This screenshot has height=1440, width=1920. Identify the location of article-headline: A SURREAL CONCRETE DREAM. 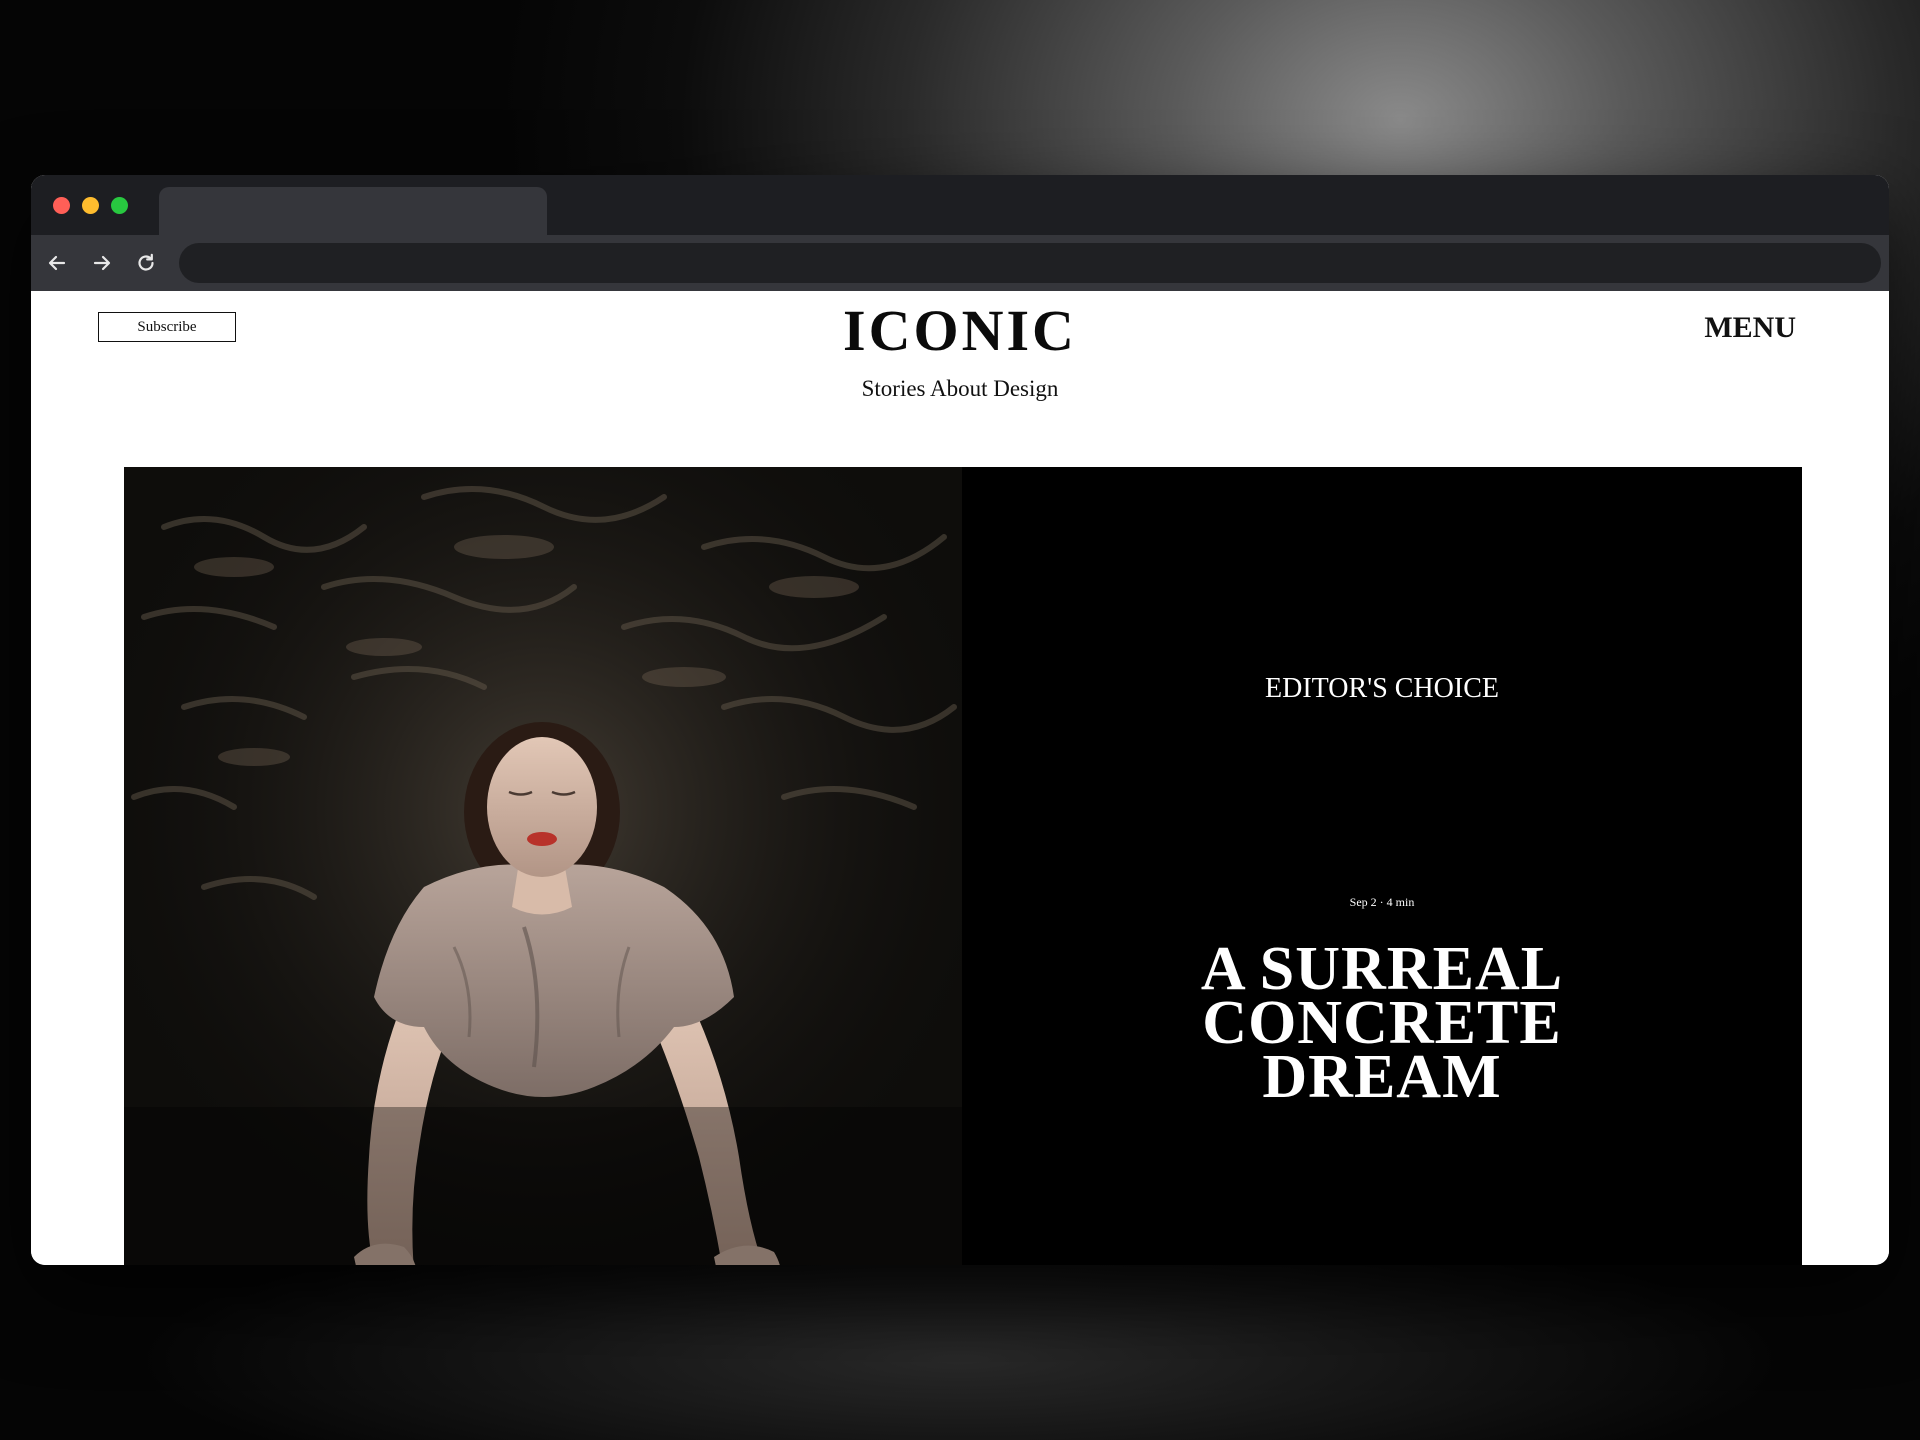
(1382, 1023).